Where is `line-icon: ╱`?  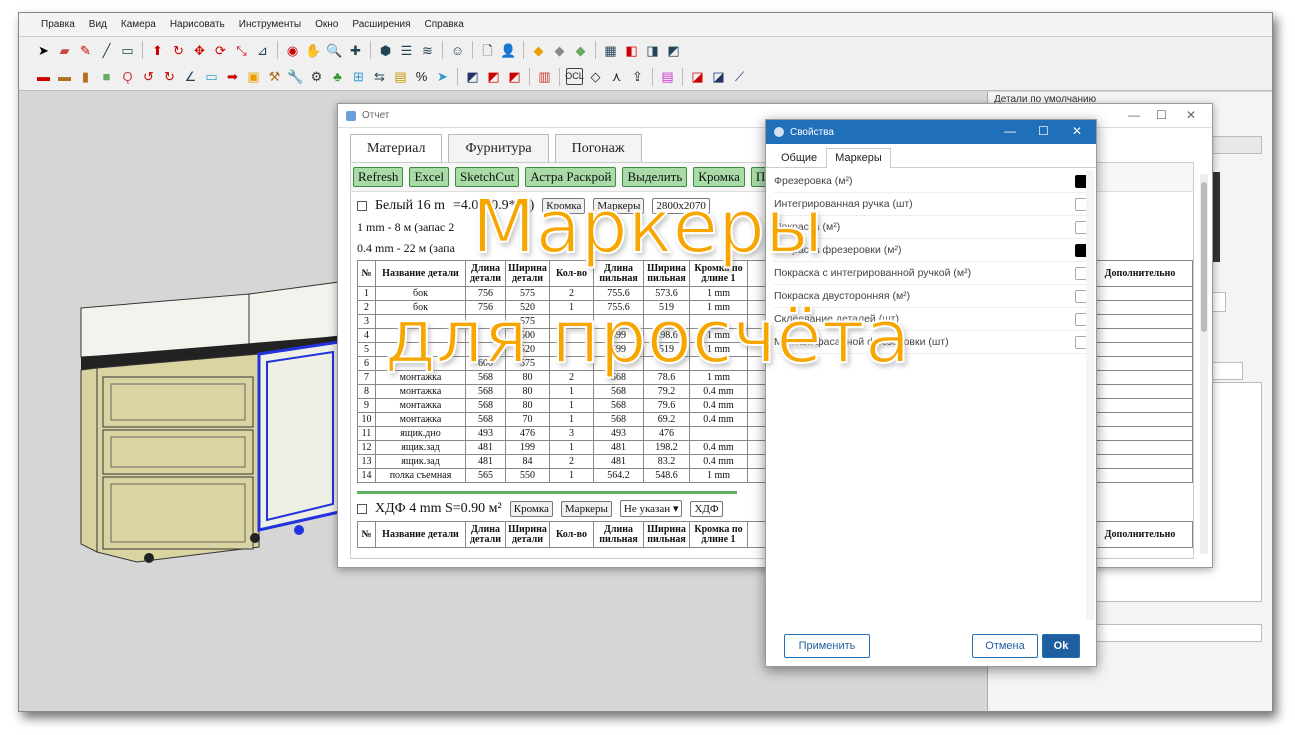
line-icon: ╱ is located at coordinates (106, 50).